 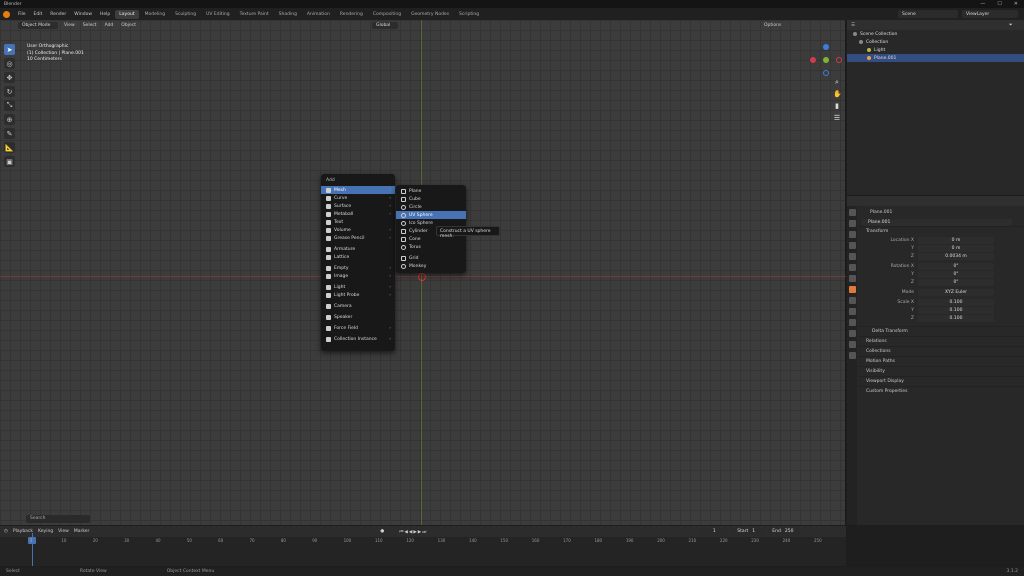 What do you see at coordinates (358, 276) in the screenshot?
I see `add-menu-item-image: Image ›` at bounding box center [358, 276].